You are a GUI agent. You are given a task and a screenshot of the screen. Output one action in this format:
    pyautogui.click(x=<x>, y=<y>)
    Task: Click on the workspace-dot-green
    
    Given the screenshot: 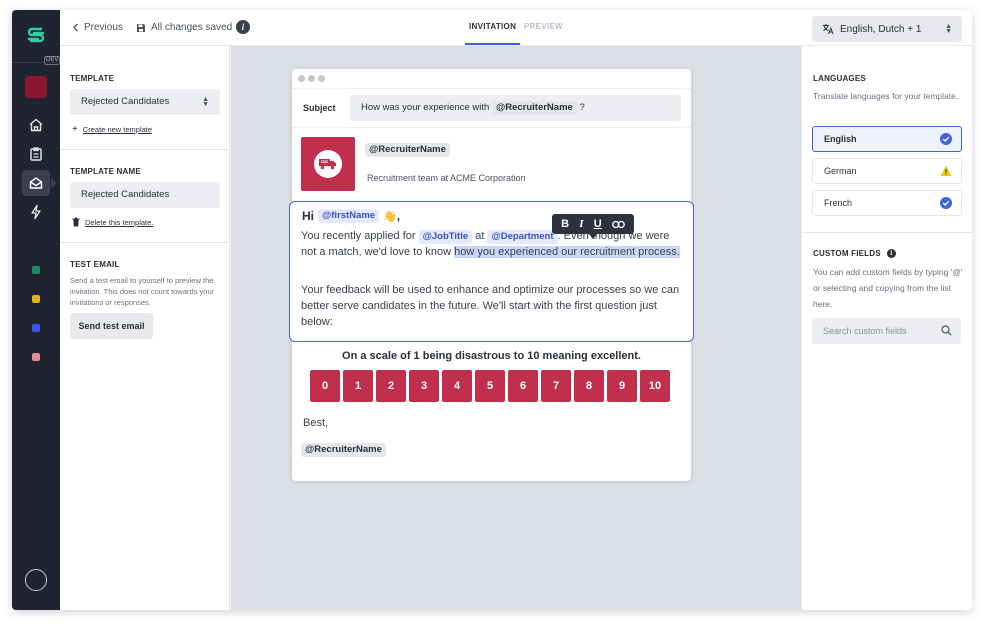 What is the action you would take?
    pyautogui.click(x=36, y=270)
    